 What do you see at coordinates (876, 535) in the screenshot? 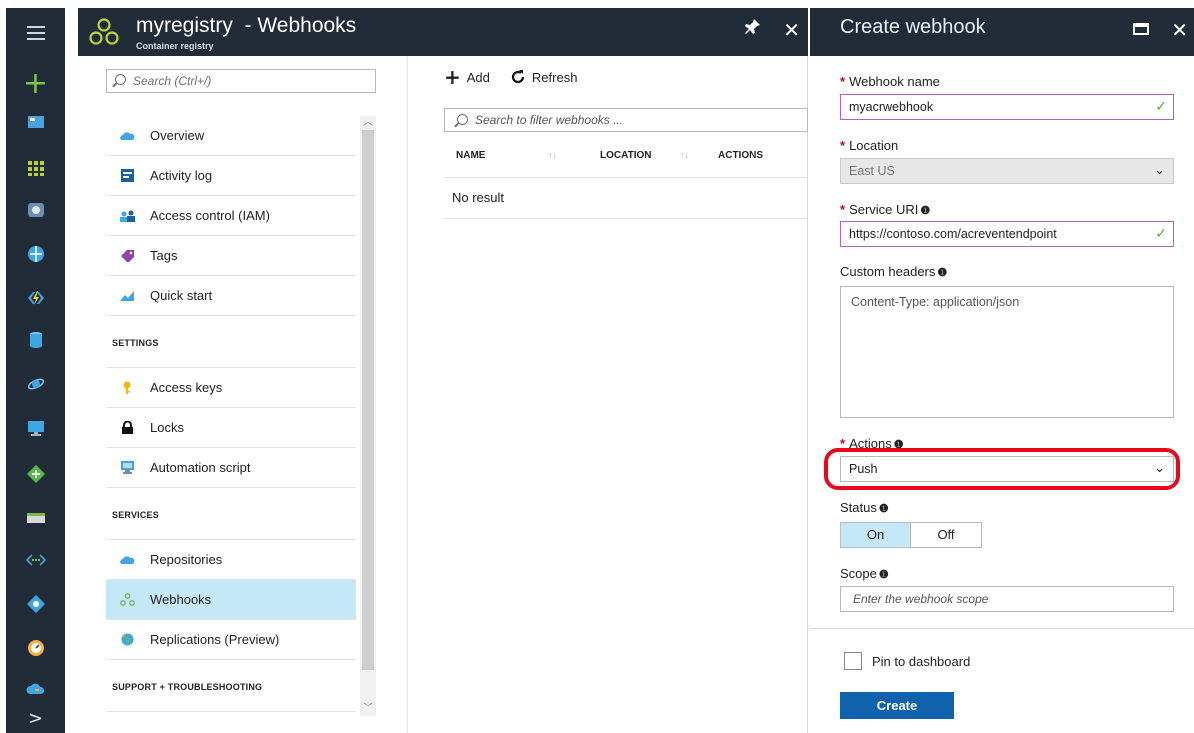
I see `status-on-option: On` at bounding box center [876, 535].